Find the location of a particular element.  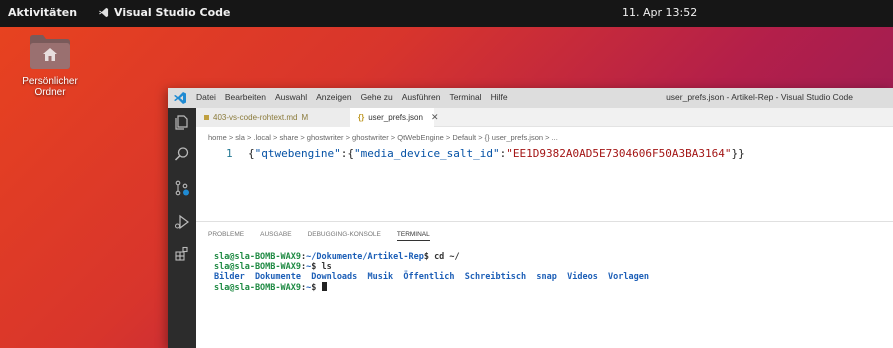

tab-label: user_prefs.json is located at coordinates (395, 117).